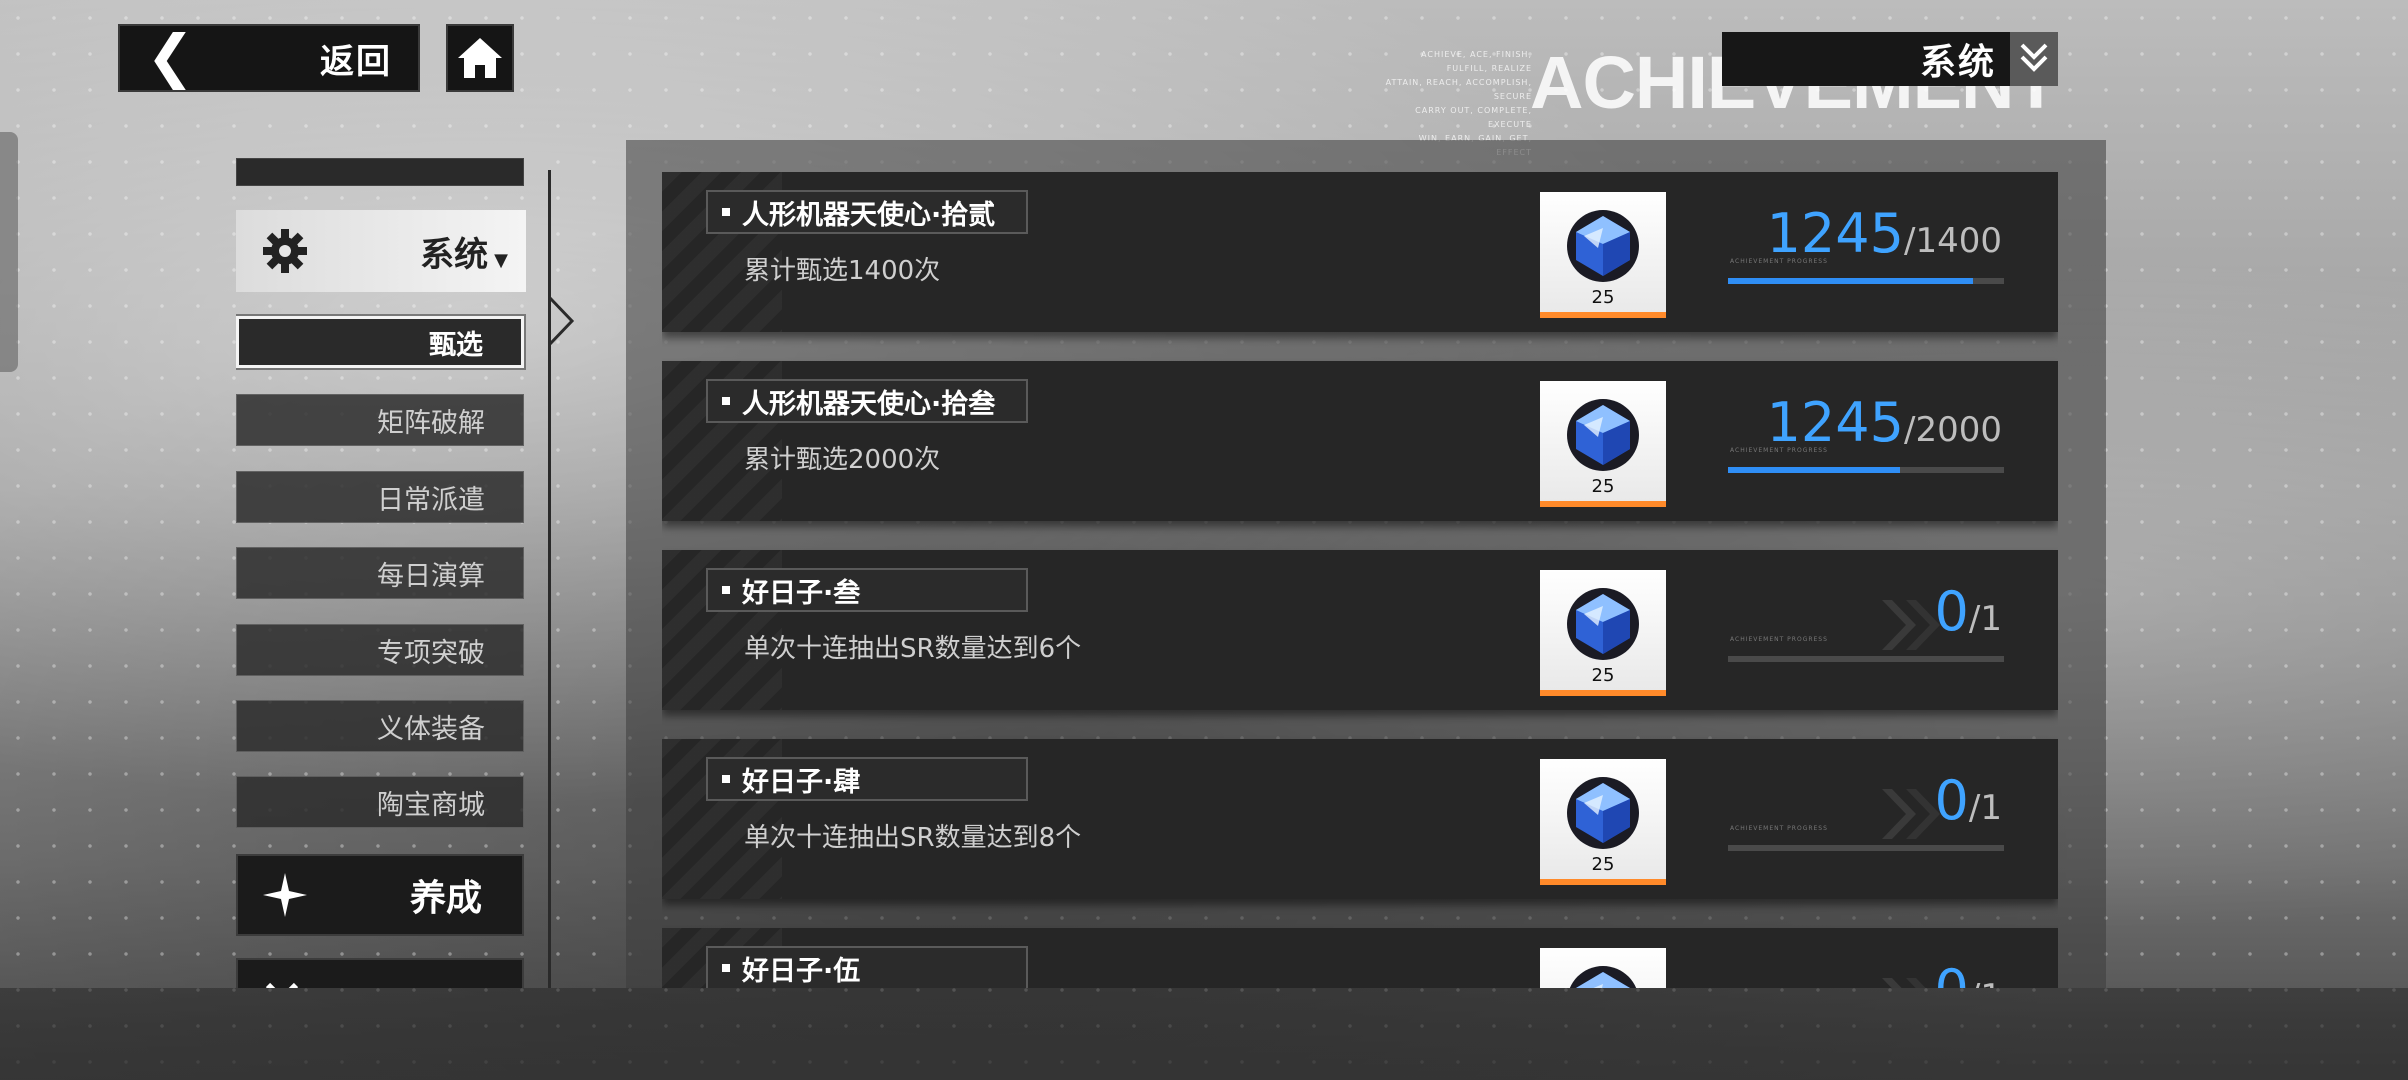  Describe the element at coordinates (285, 895) in the screenshot. I see `sparkle-icon` at that location.